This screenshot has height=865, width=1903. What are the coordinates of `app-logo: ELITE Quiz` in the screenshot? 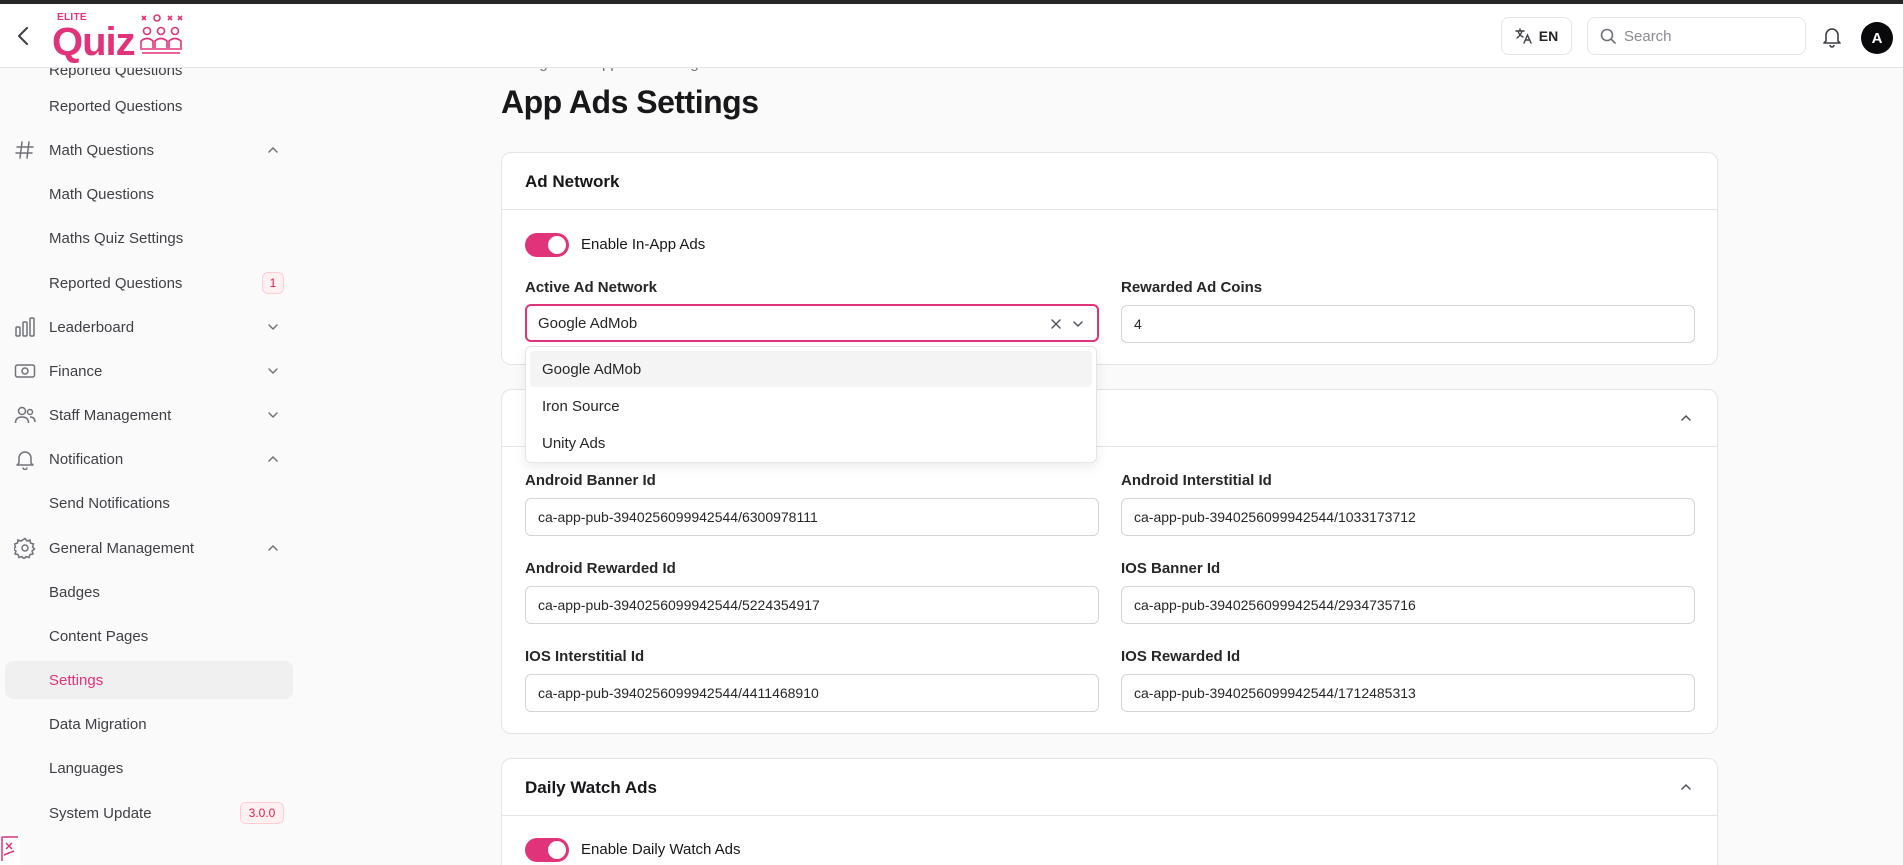 It's located at (117, 37).